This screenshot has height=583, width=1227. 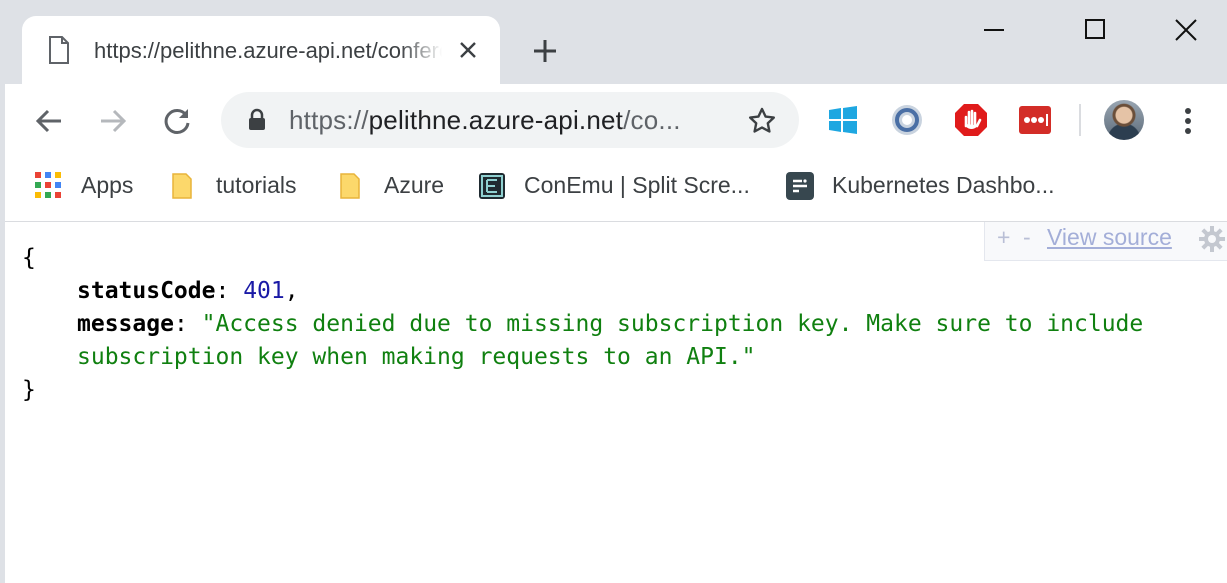 What do you see at coordinates (107, 184) in the screenshot?
I see `bookmark-label: Apps` at bounding box center [107, 184].